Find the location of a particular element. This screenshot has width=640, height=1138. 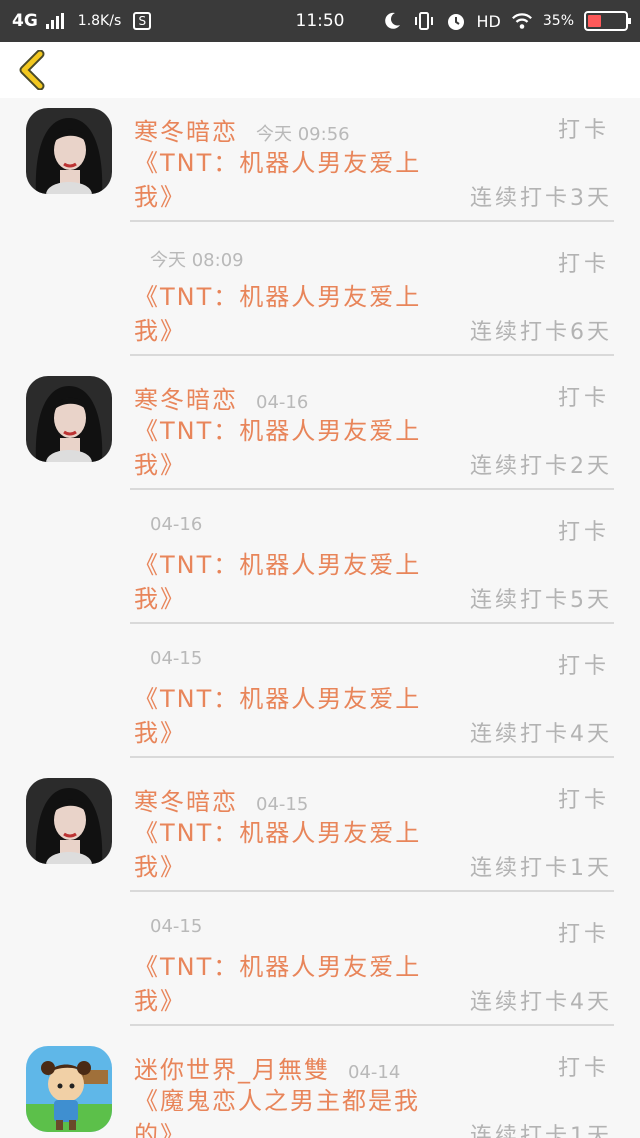

wifi-icon is located at coordinates (522, 21).